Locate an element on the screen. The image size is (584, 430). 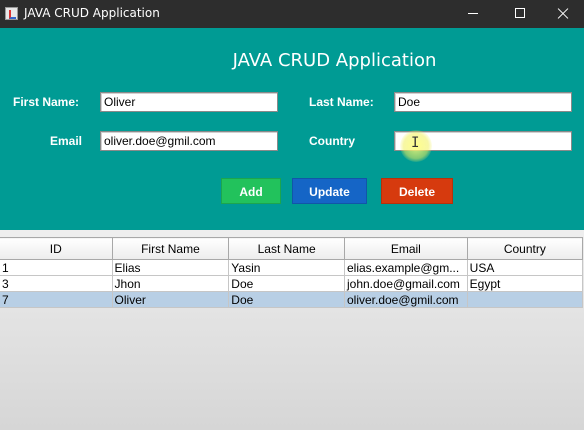
delete-button: Delete is located at coordinates (417, 191).